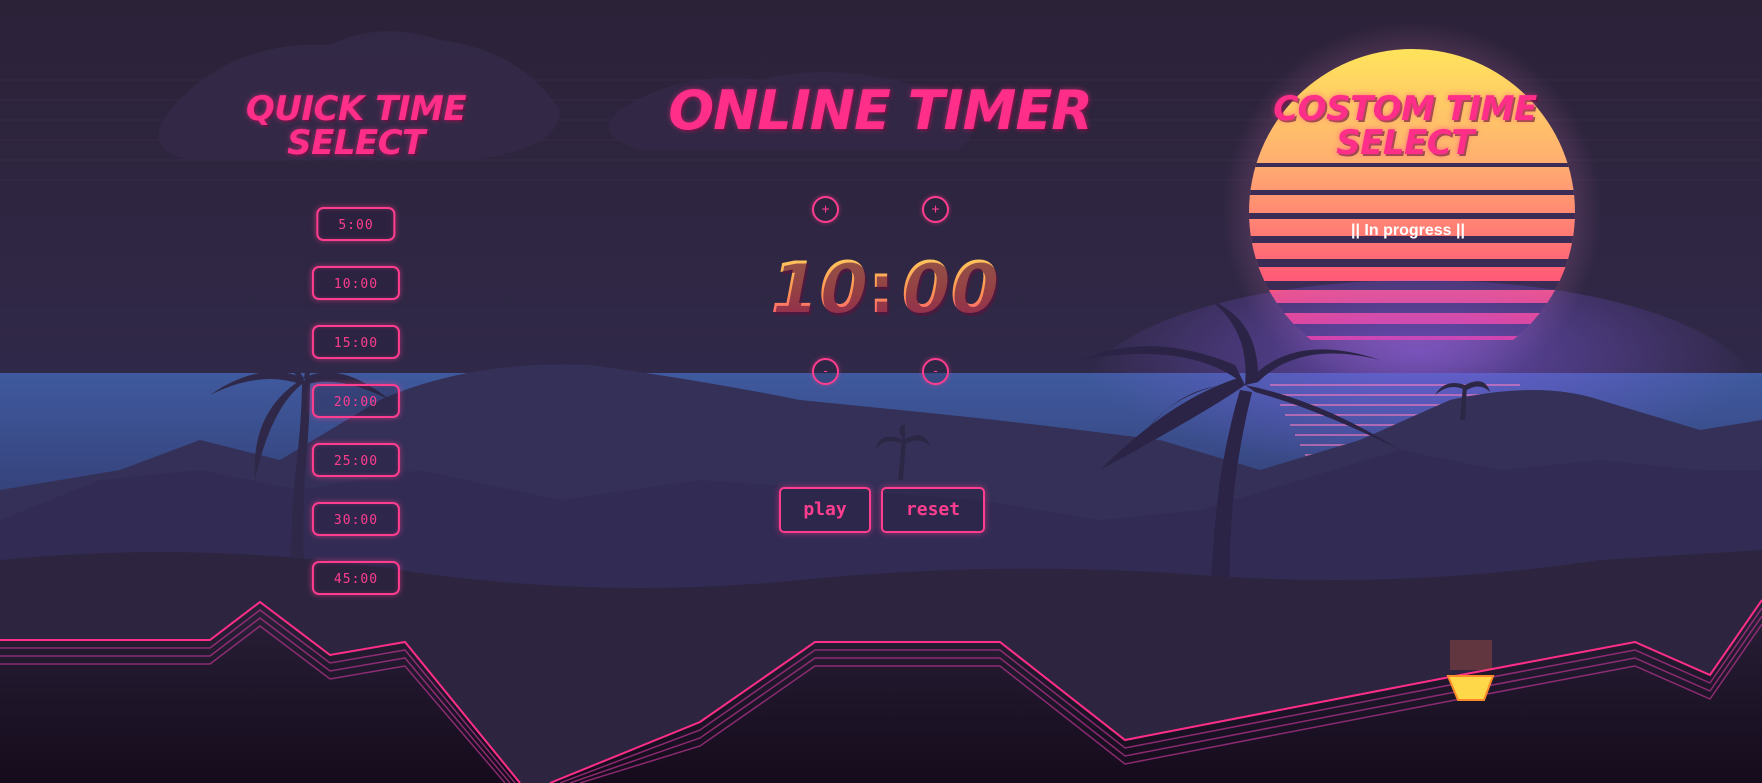 Image resolution: width=1762 pixels, height=783 pixels. I want to click on quick-time-select-title: QUICK TIME SELECT, so click(356, 126).